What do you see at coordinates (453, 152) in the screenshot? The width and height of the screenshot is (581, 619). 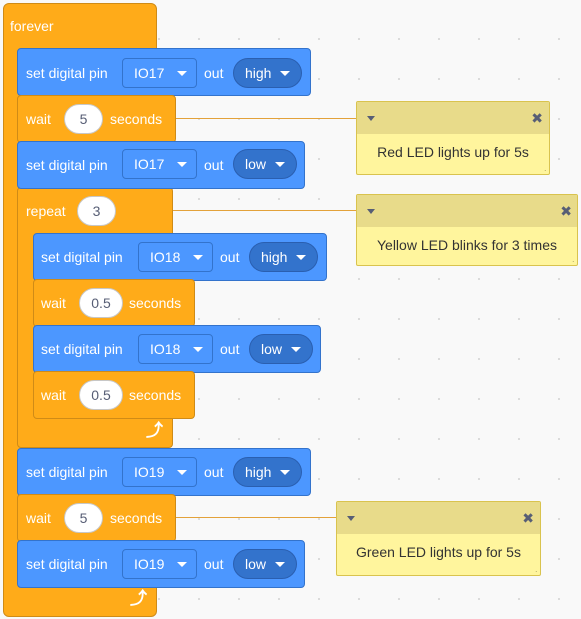 I see `comment-text: Red LED lights up for 5s` at bounding box center [453, 152].